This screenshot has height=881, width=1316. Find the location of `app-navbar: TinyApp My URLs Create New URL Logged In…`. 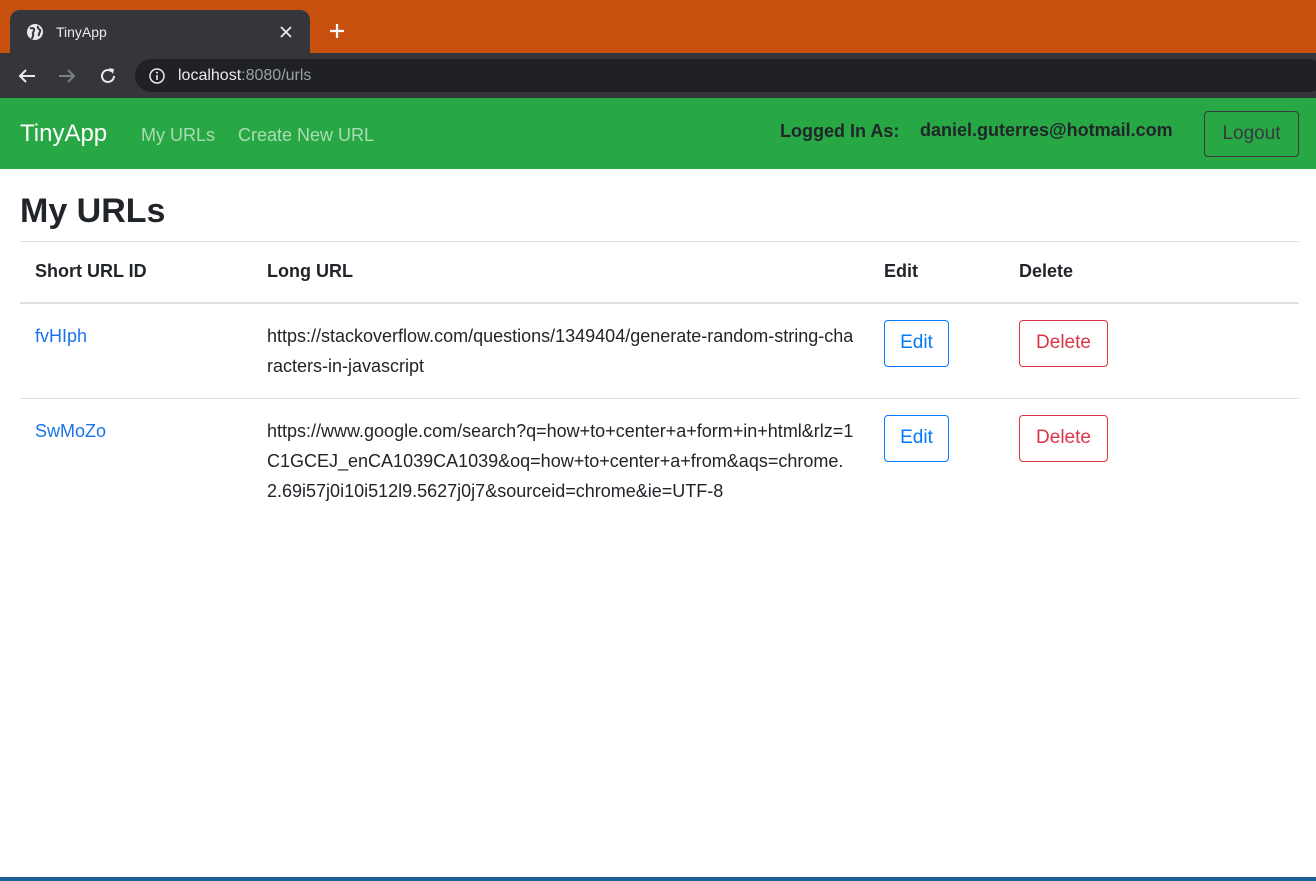

app-navbar: TinyApp My URLs Create New URL Logged In… is located at coordinates (658, 133).